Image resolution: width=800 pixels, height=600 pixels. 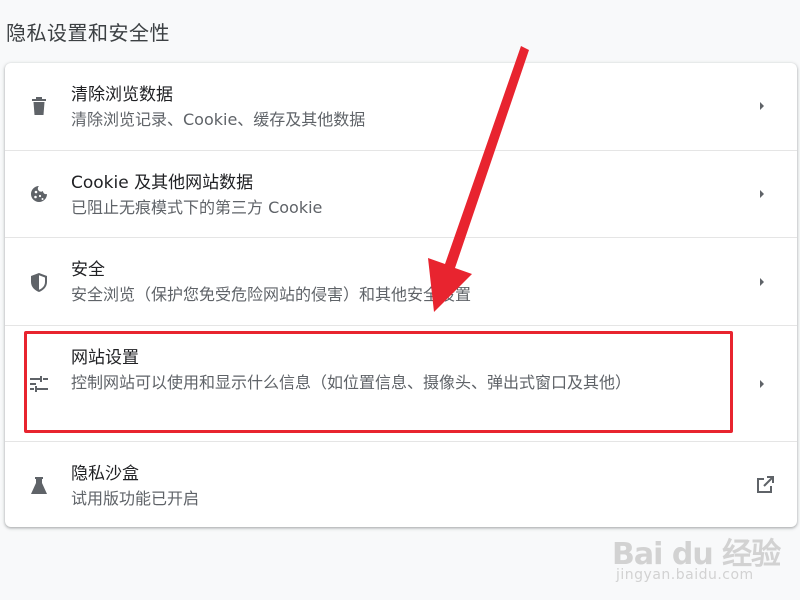 What do you see at coordinates (197, 207) in the screenshot?
I see `row-subtitle: 已阻止无痕模式下的第三方 Cookie` at bounding box center [197, 207].